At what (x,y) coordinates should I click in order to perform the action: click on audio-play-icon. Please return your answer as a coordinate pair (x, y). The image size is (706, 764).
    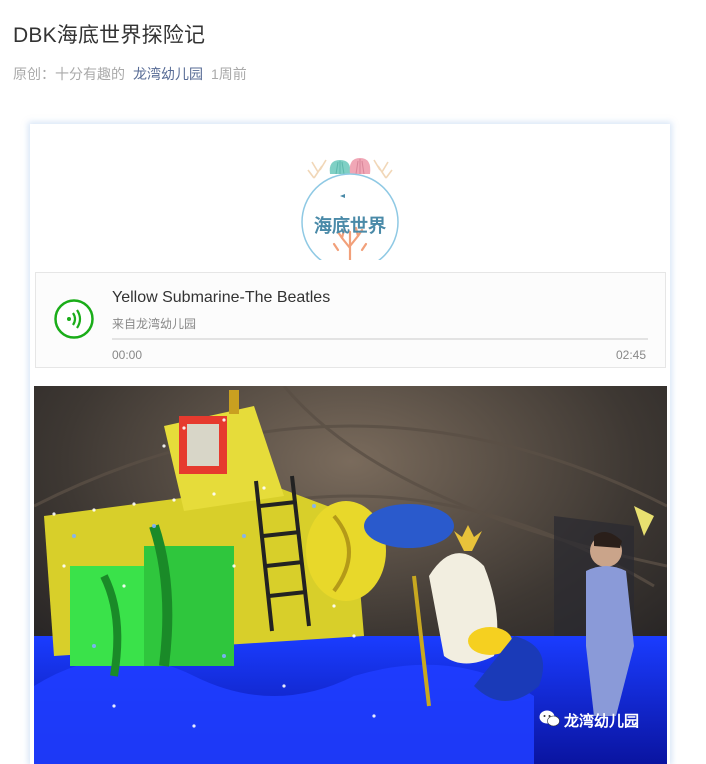
    Looking at the image, I should click on (74, 319).